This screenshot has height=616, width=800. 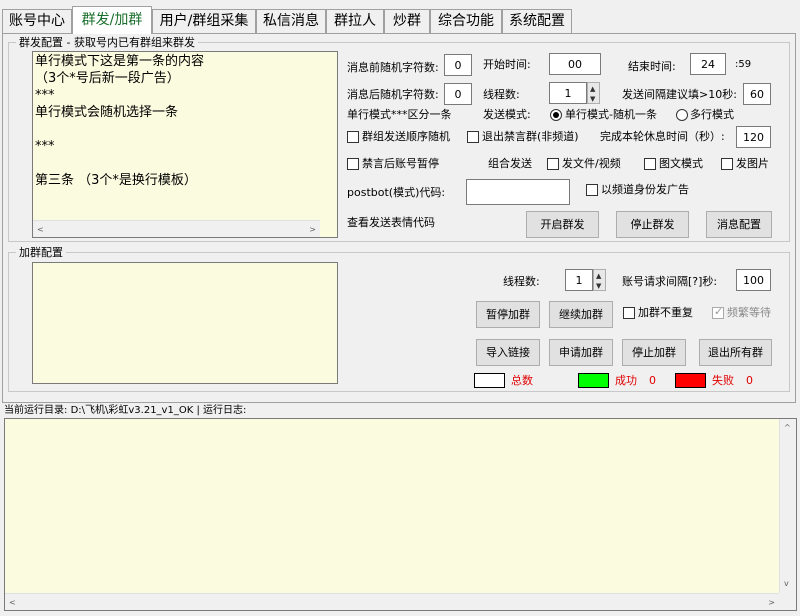 I want to click on start-time-input, so click(x=575, y=64).